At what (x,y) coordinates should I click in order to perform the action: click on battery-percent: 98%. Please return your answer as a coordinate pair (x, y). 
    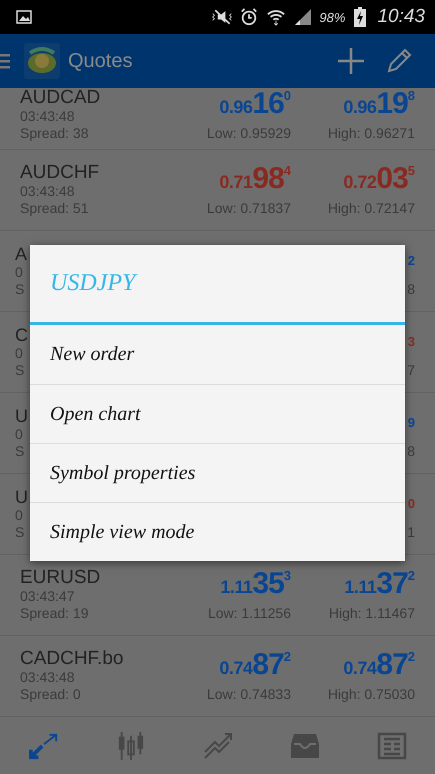
    Looking at the image, I should click on (332, 17).